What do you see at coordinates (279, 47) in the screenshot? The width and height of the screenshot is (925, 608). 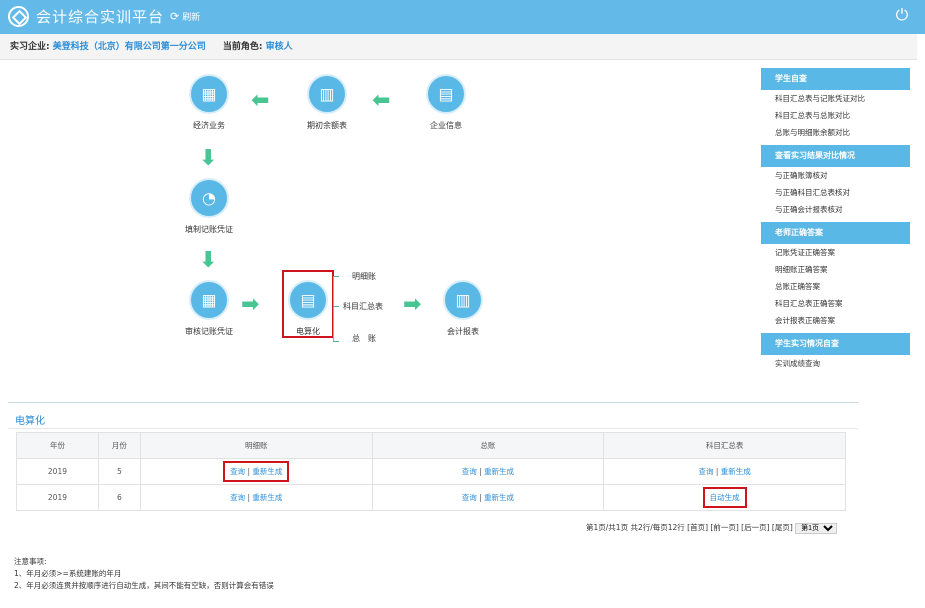 I see `role-value: 审核人` at bounding box center [279, 47].